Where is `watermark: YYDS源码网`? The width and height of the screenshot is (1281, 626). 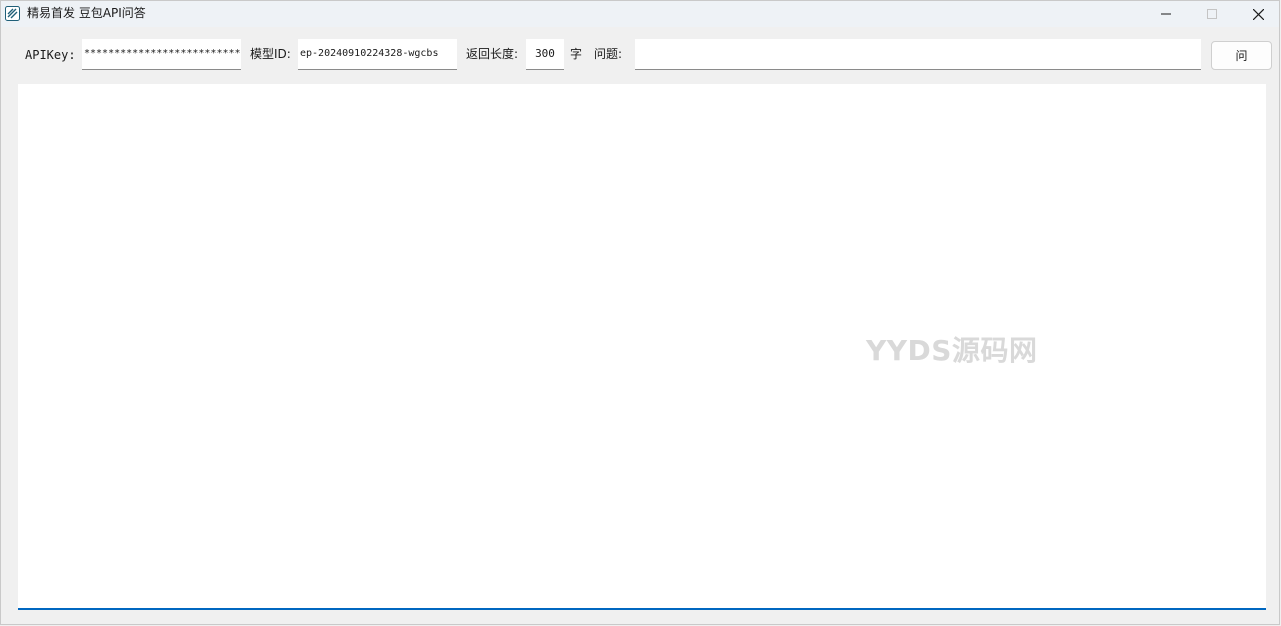 watermark: YYDS源码网 is located at coordinates (952, 350).